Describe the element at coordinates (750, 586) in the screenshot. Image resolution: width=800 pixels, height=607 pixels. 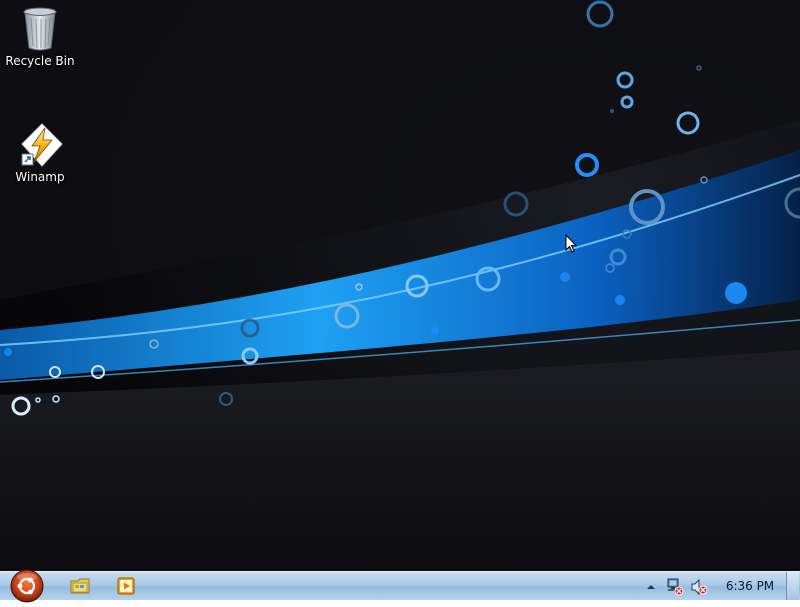
I see `taskbar-clock: 6:36 PM` at that location.